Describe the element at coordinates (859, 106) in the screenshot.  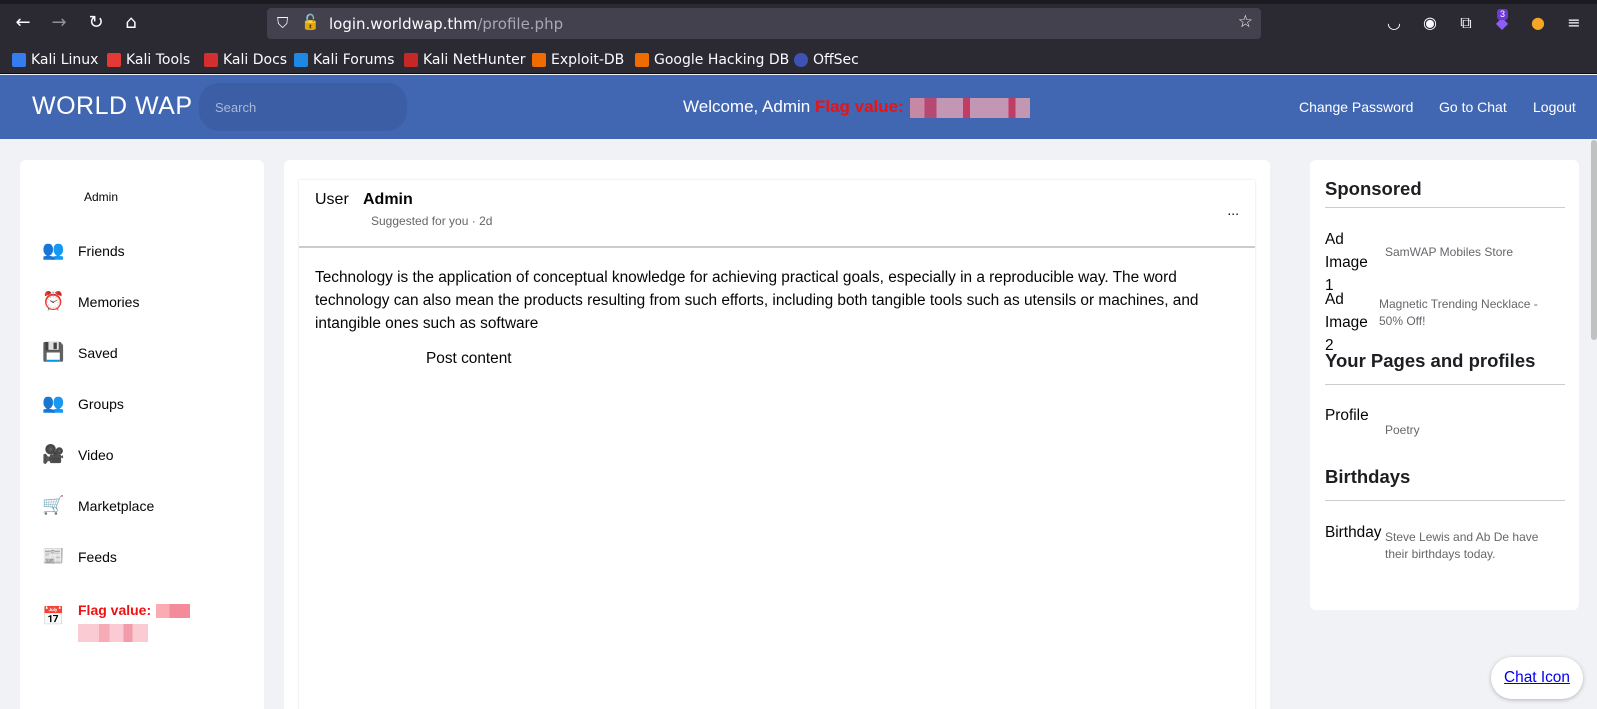
I see `flag-label: Flag value:` at that location.